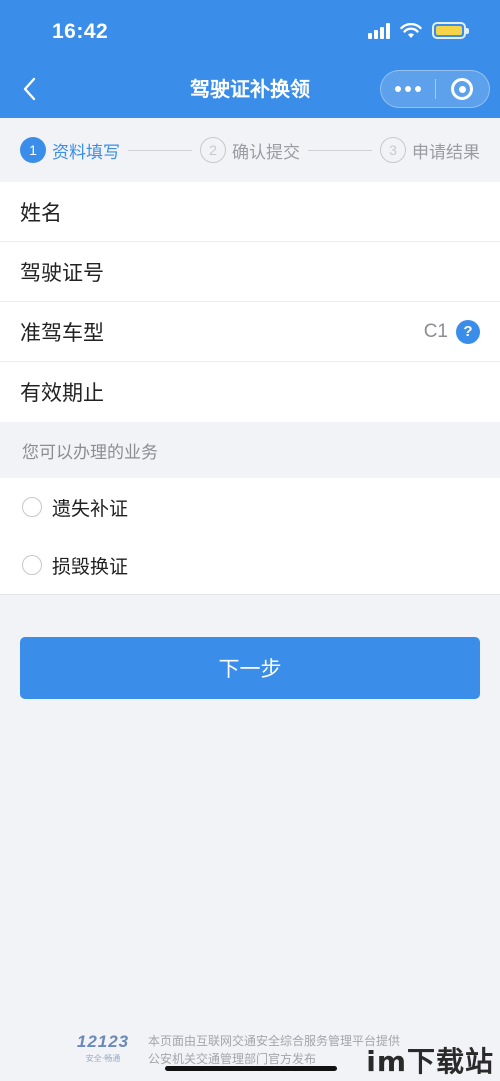 The width and height of the screenshot is (500, 1081). What do you see at coordinates (80, 31) in the screenshot?
I see `status-time: 16:42` at bounding box center [80, 31].